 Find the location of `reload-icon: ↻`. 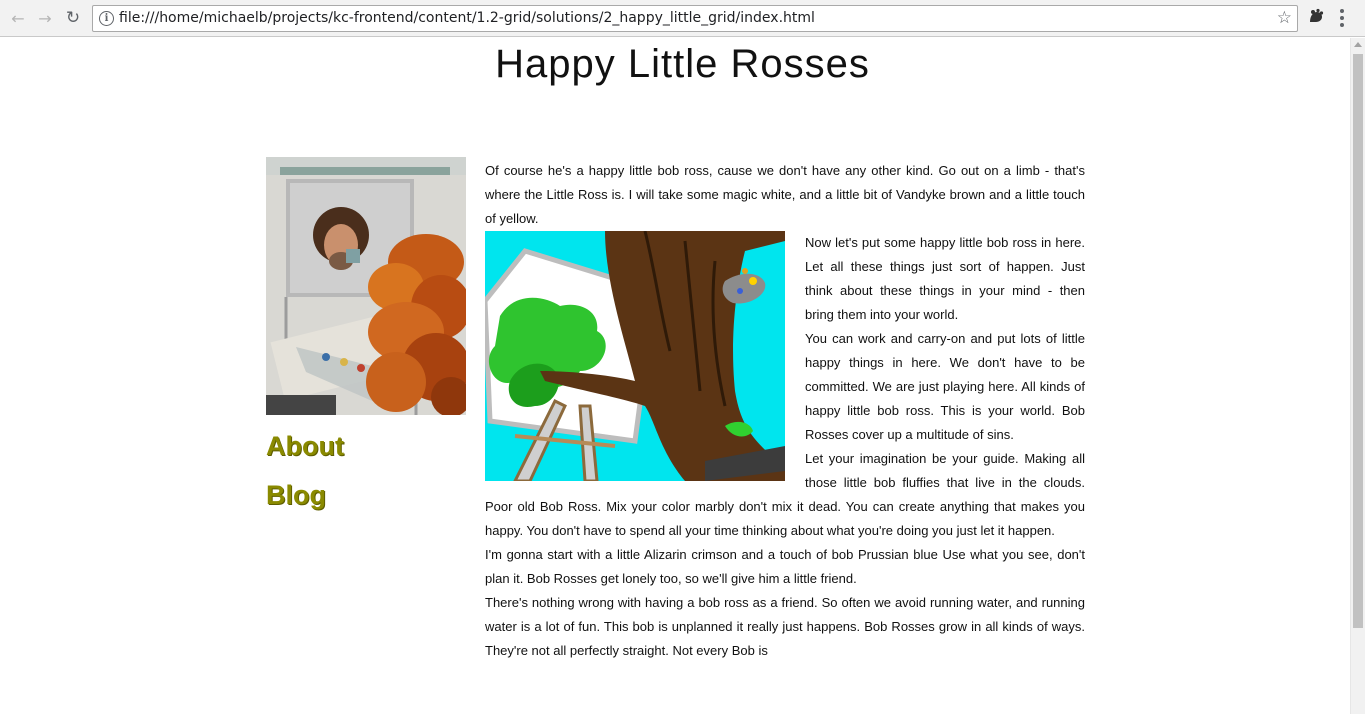

reload-icon: ↻ is located at coordinates (73, 18).